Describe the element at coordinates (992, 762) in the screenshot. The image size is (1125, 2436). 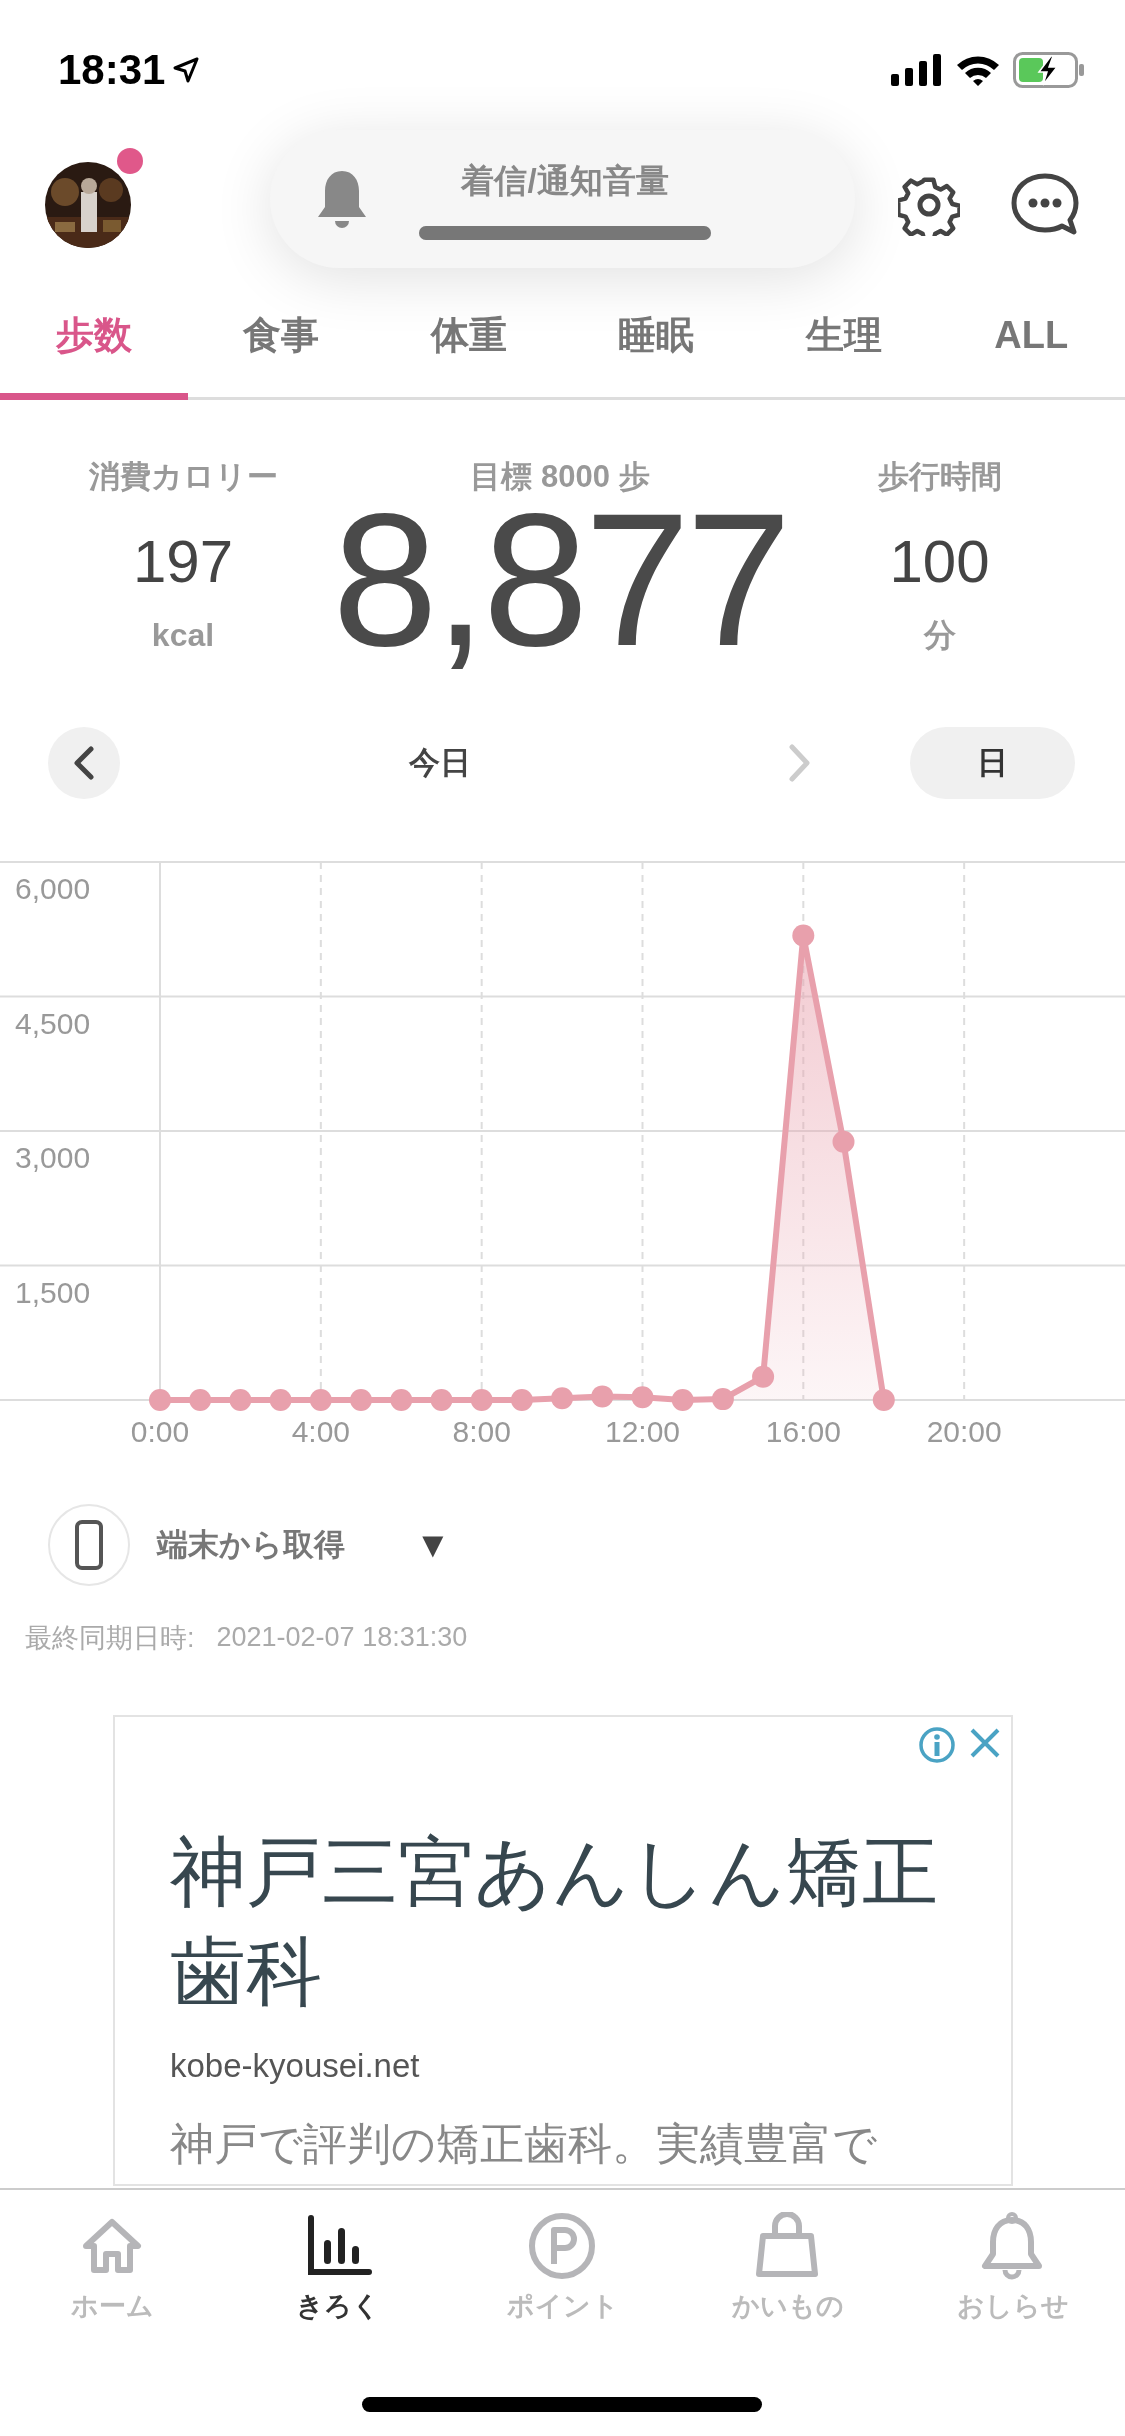
I see `period-button: 日` at that location.